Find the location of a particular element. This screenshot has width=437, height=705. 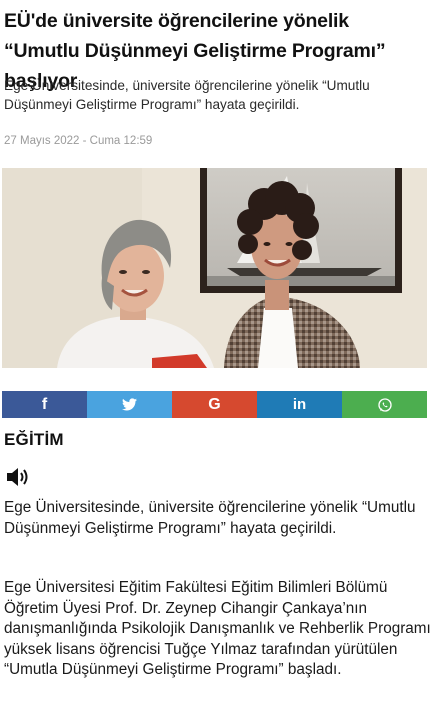

article-category: EĞİTİM is located at coordinates (34, 439).